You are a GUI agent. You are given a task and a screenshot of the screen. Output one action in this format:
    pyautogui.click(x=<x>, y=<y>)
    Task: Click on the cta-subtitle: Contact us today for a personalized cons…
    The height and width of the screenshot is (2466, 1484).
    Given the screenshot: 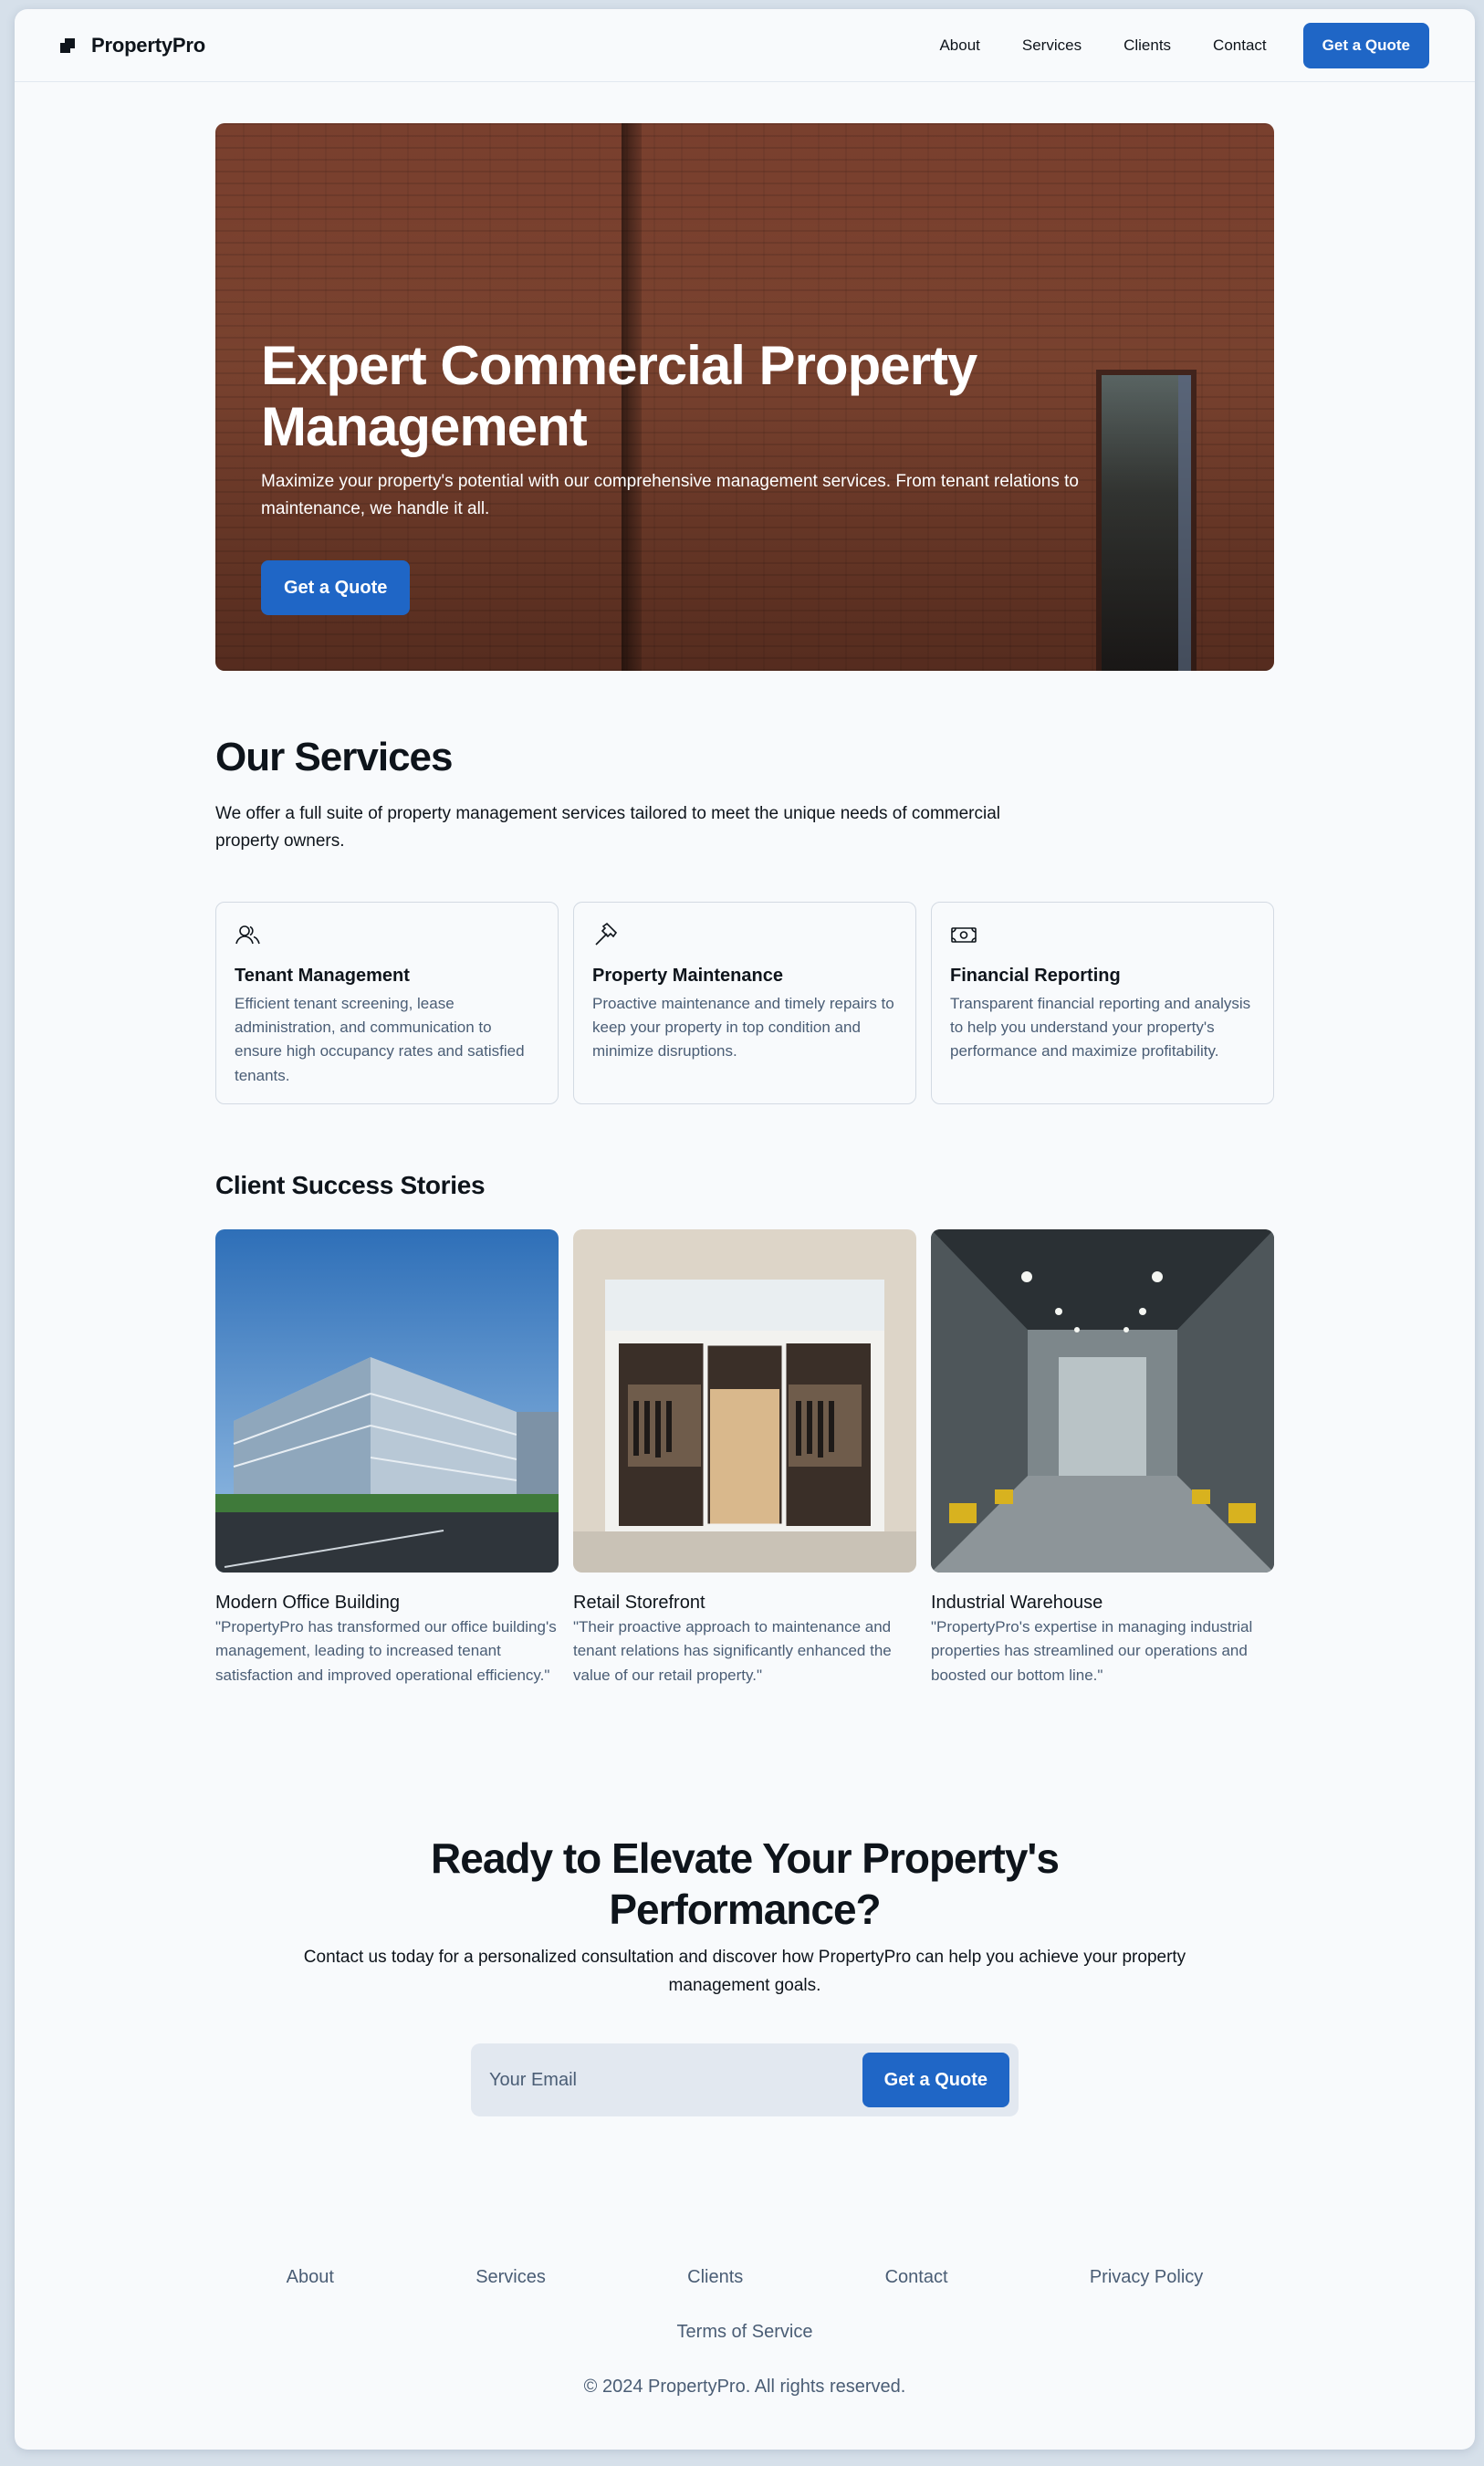 What is the action you would take?
    pyautogui.click(x=744, y=1971)
    